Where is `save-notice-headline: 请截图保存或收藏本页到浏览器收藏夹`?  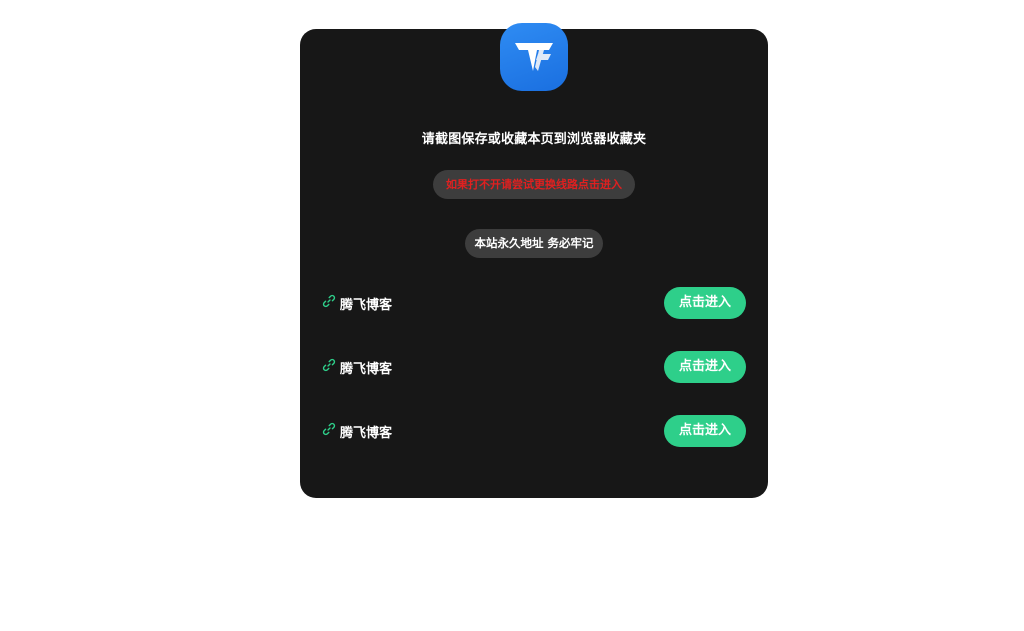 save-notice-headline: 请截图保存或收藏本页到浏览器收藏夹 is located at coordinates (534, 139).